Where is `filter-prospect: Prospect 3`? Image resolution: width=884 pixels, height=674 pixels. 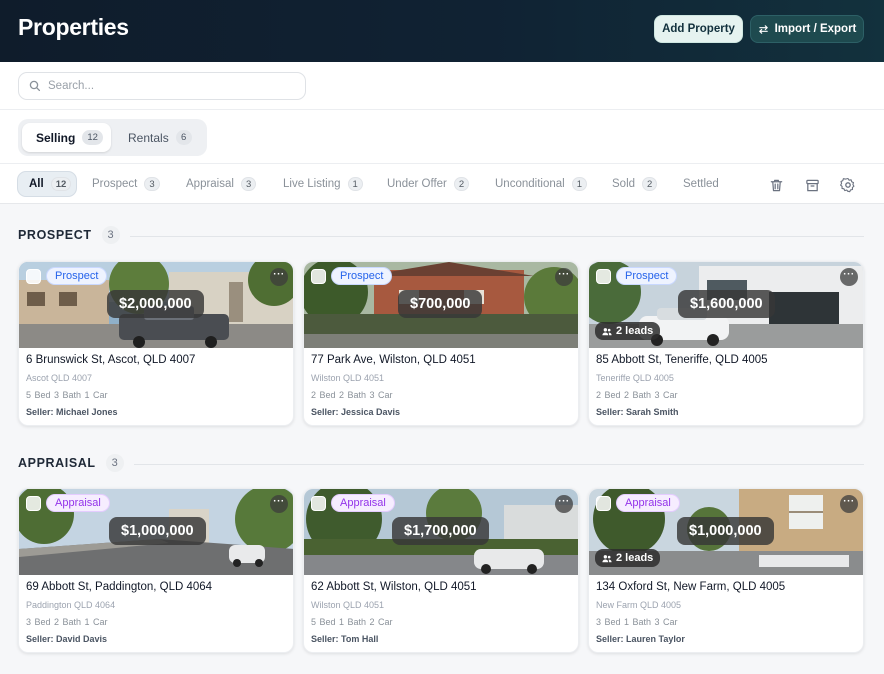 filter-prospect: Prospect 3 is located at coordinates (126, 184).